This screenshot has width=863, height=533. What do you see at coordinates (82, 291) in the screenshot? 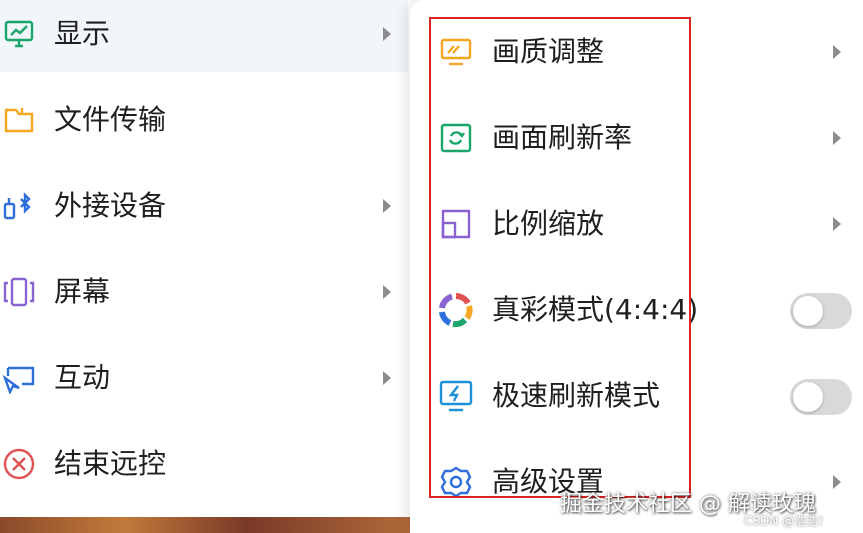
I see `menu-item-label: 屏幕` at bounding box center [82, 291].